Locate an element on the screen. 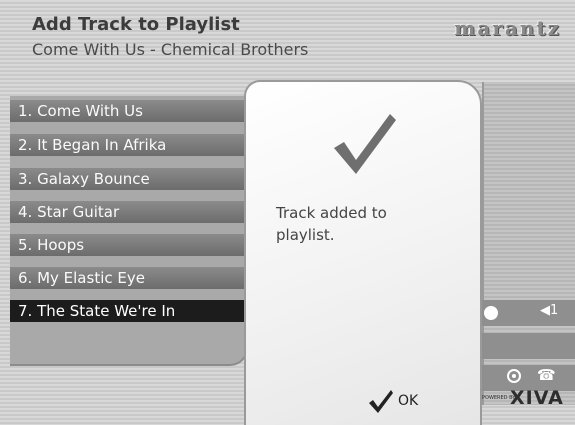 Image resolution: width=575 pixels, height=425 pixels. disc-icon is located at coordinates (514, 376).